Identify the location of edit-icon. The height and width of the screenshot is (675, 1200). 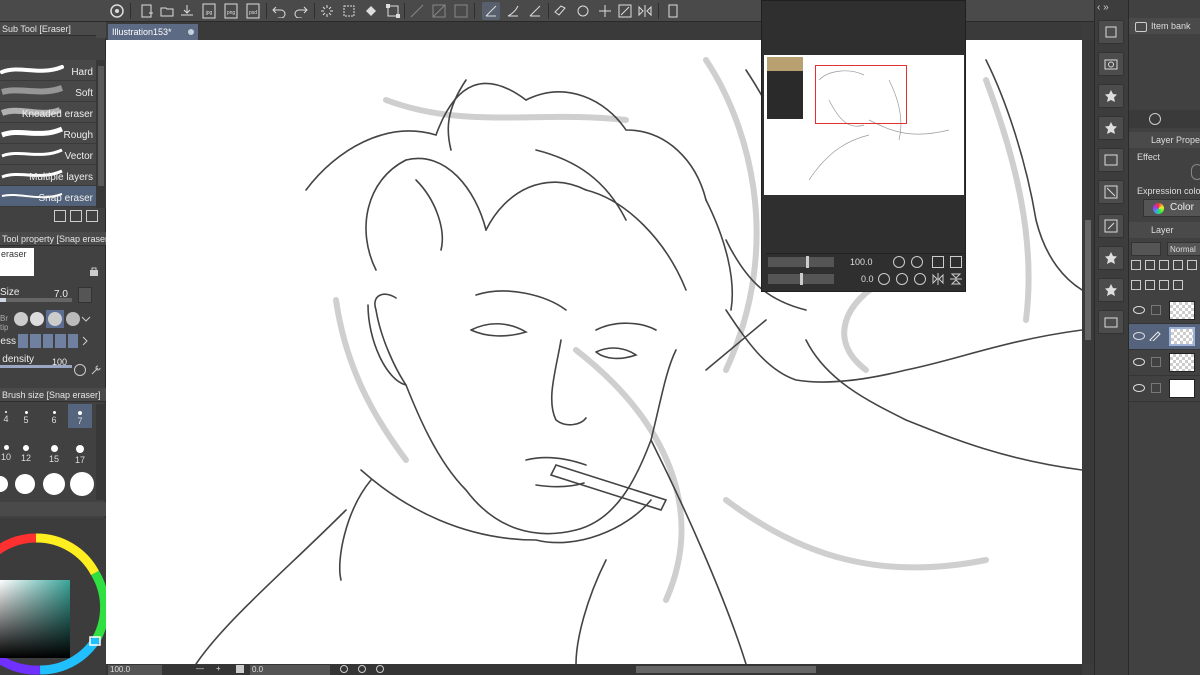
(561, 11).